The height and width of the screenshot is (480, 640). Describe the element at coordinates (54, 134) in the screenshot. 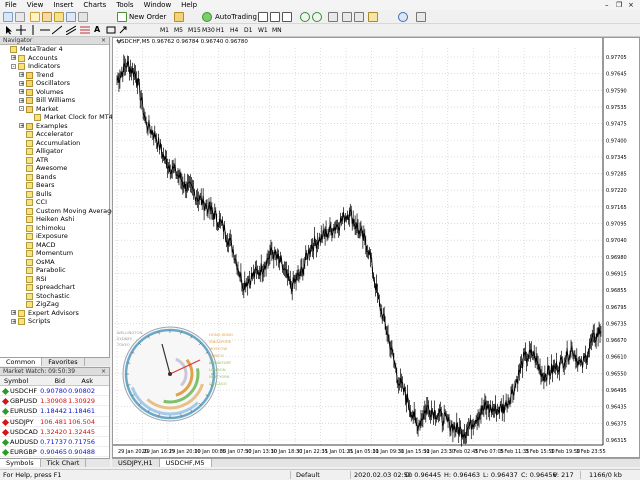

I see `navigator-item: Accelerator` at that location.